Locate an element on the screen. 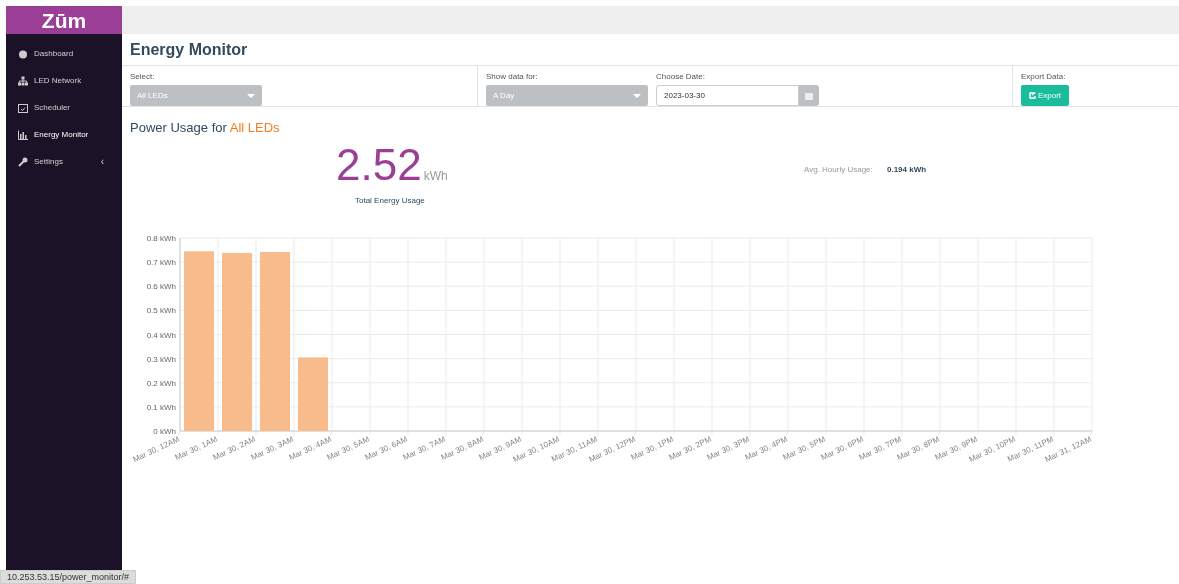 The image size is (1179, 584). field-label: Show data for: is located at coordinates (512, 77).